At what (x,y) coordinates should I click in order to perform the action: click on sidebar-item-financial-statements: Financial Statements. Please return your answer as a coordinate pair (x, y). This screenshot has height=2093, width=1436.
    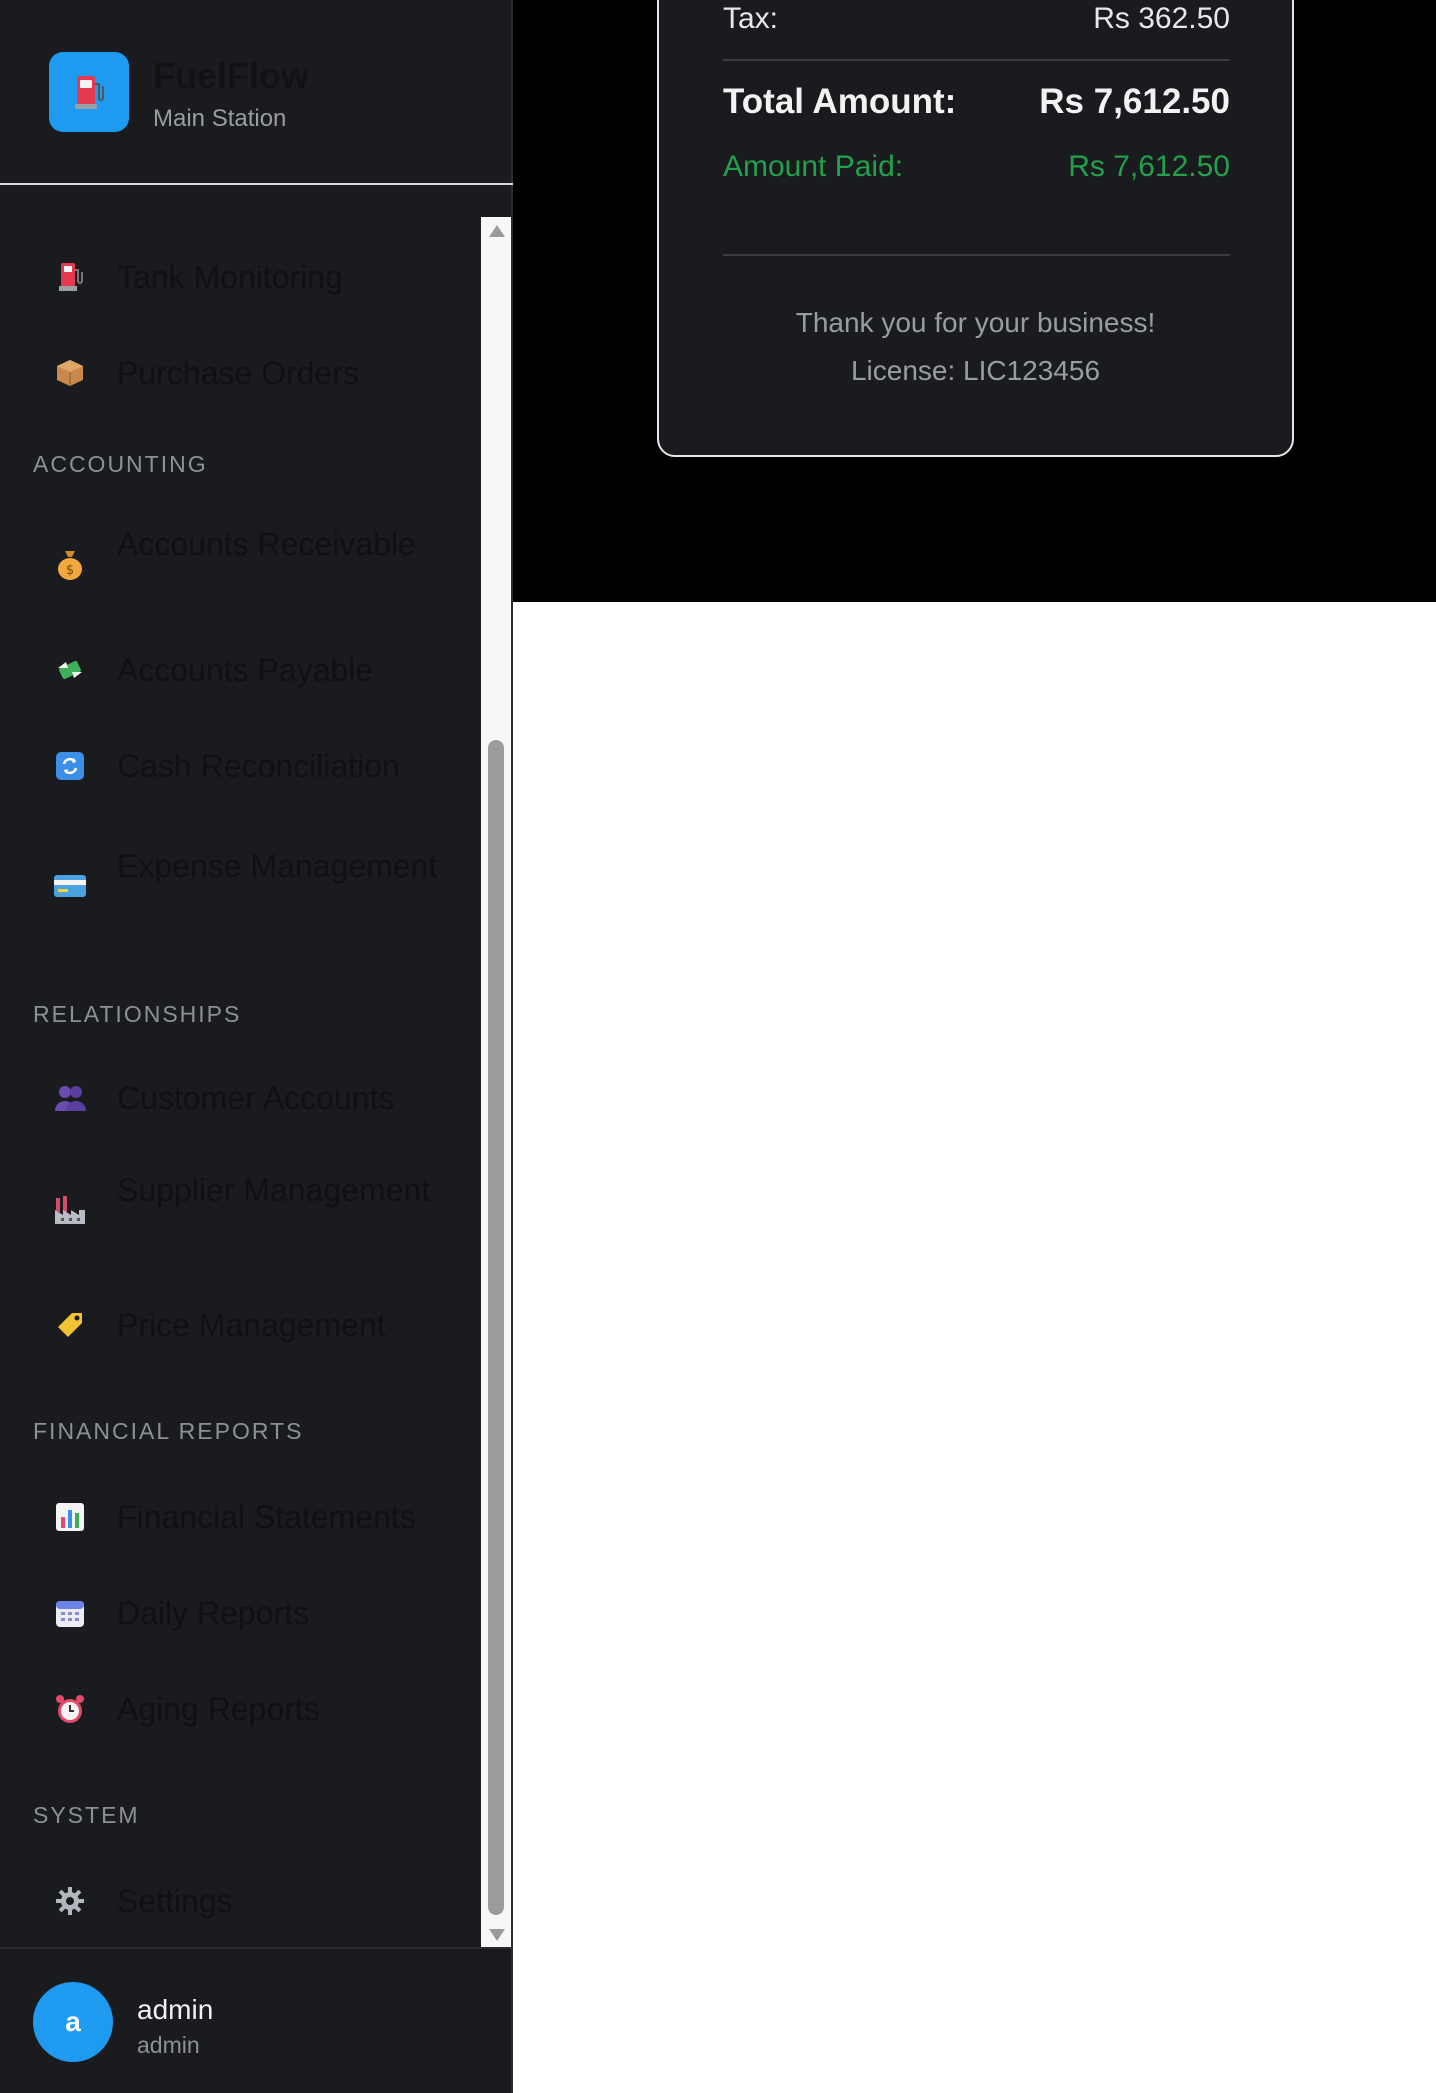
    Looking at the image, I should click on (240, 1517).